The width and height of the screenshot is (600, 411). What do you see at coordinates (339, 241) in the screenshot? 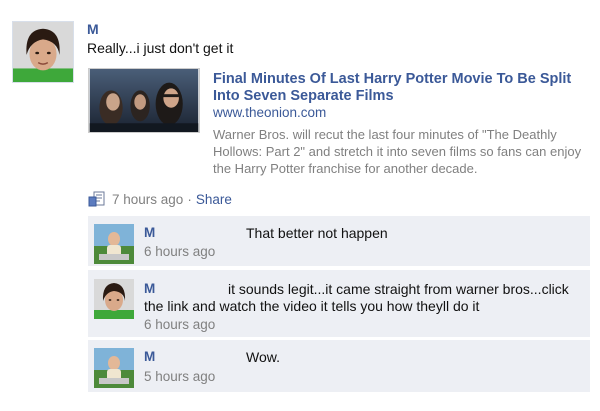
I see `comment-item: M That better not happen 6 hours ago` at bounding box center [339, 241].